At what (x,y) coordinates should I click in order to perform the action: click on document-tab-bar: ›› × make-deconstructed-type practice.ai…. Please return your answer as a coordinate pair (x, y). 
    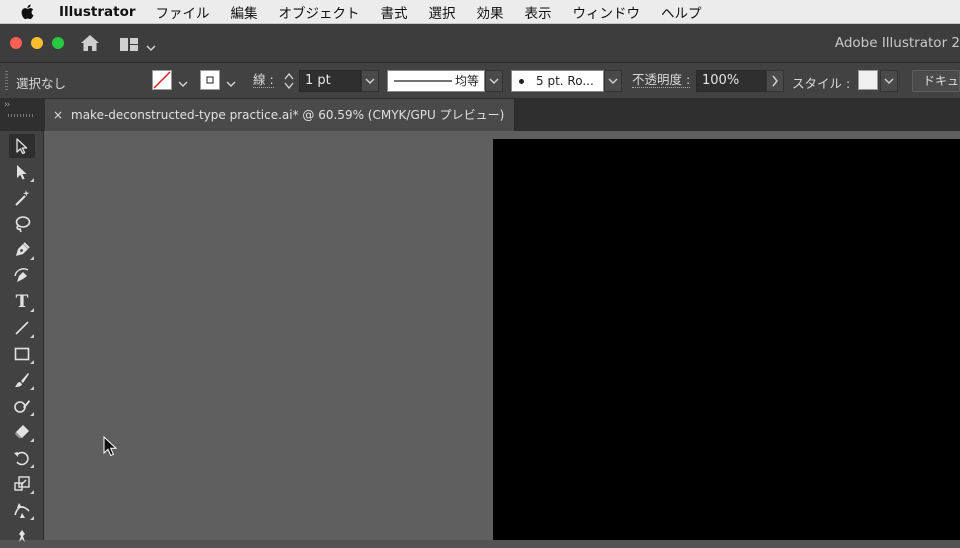
    Looking at the image, I should click on (480, 115).